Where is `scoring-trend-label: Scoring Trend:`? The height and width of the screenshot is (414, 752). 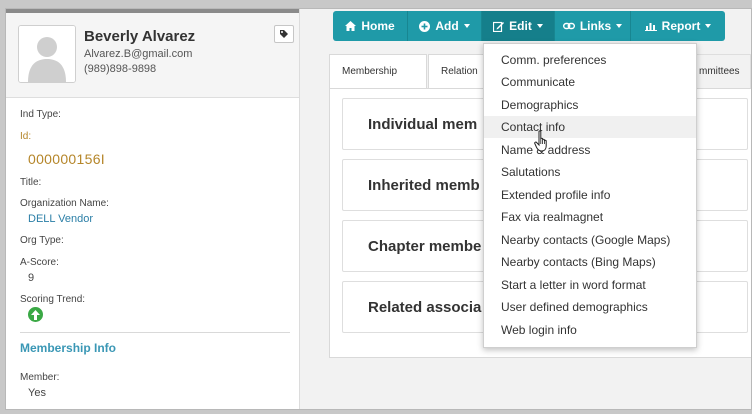
scoring-trend-label: Scoring Trend: is located at coordinates (53, 299).